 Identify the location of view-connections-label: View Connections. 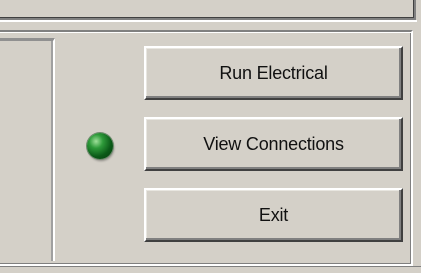
(273, 143).